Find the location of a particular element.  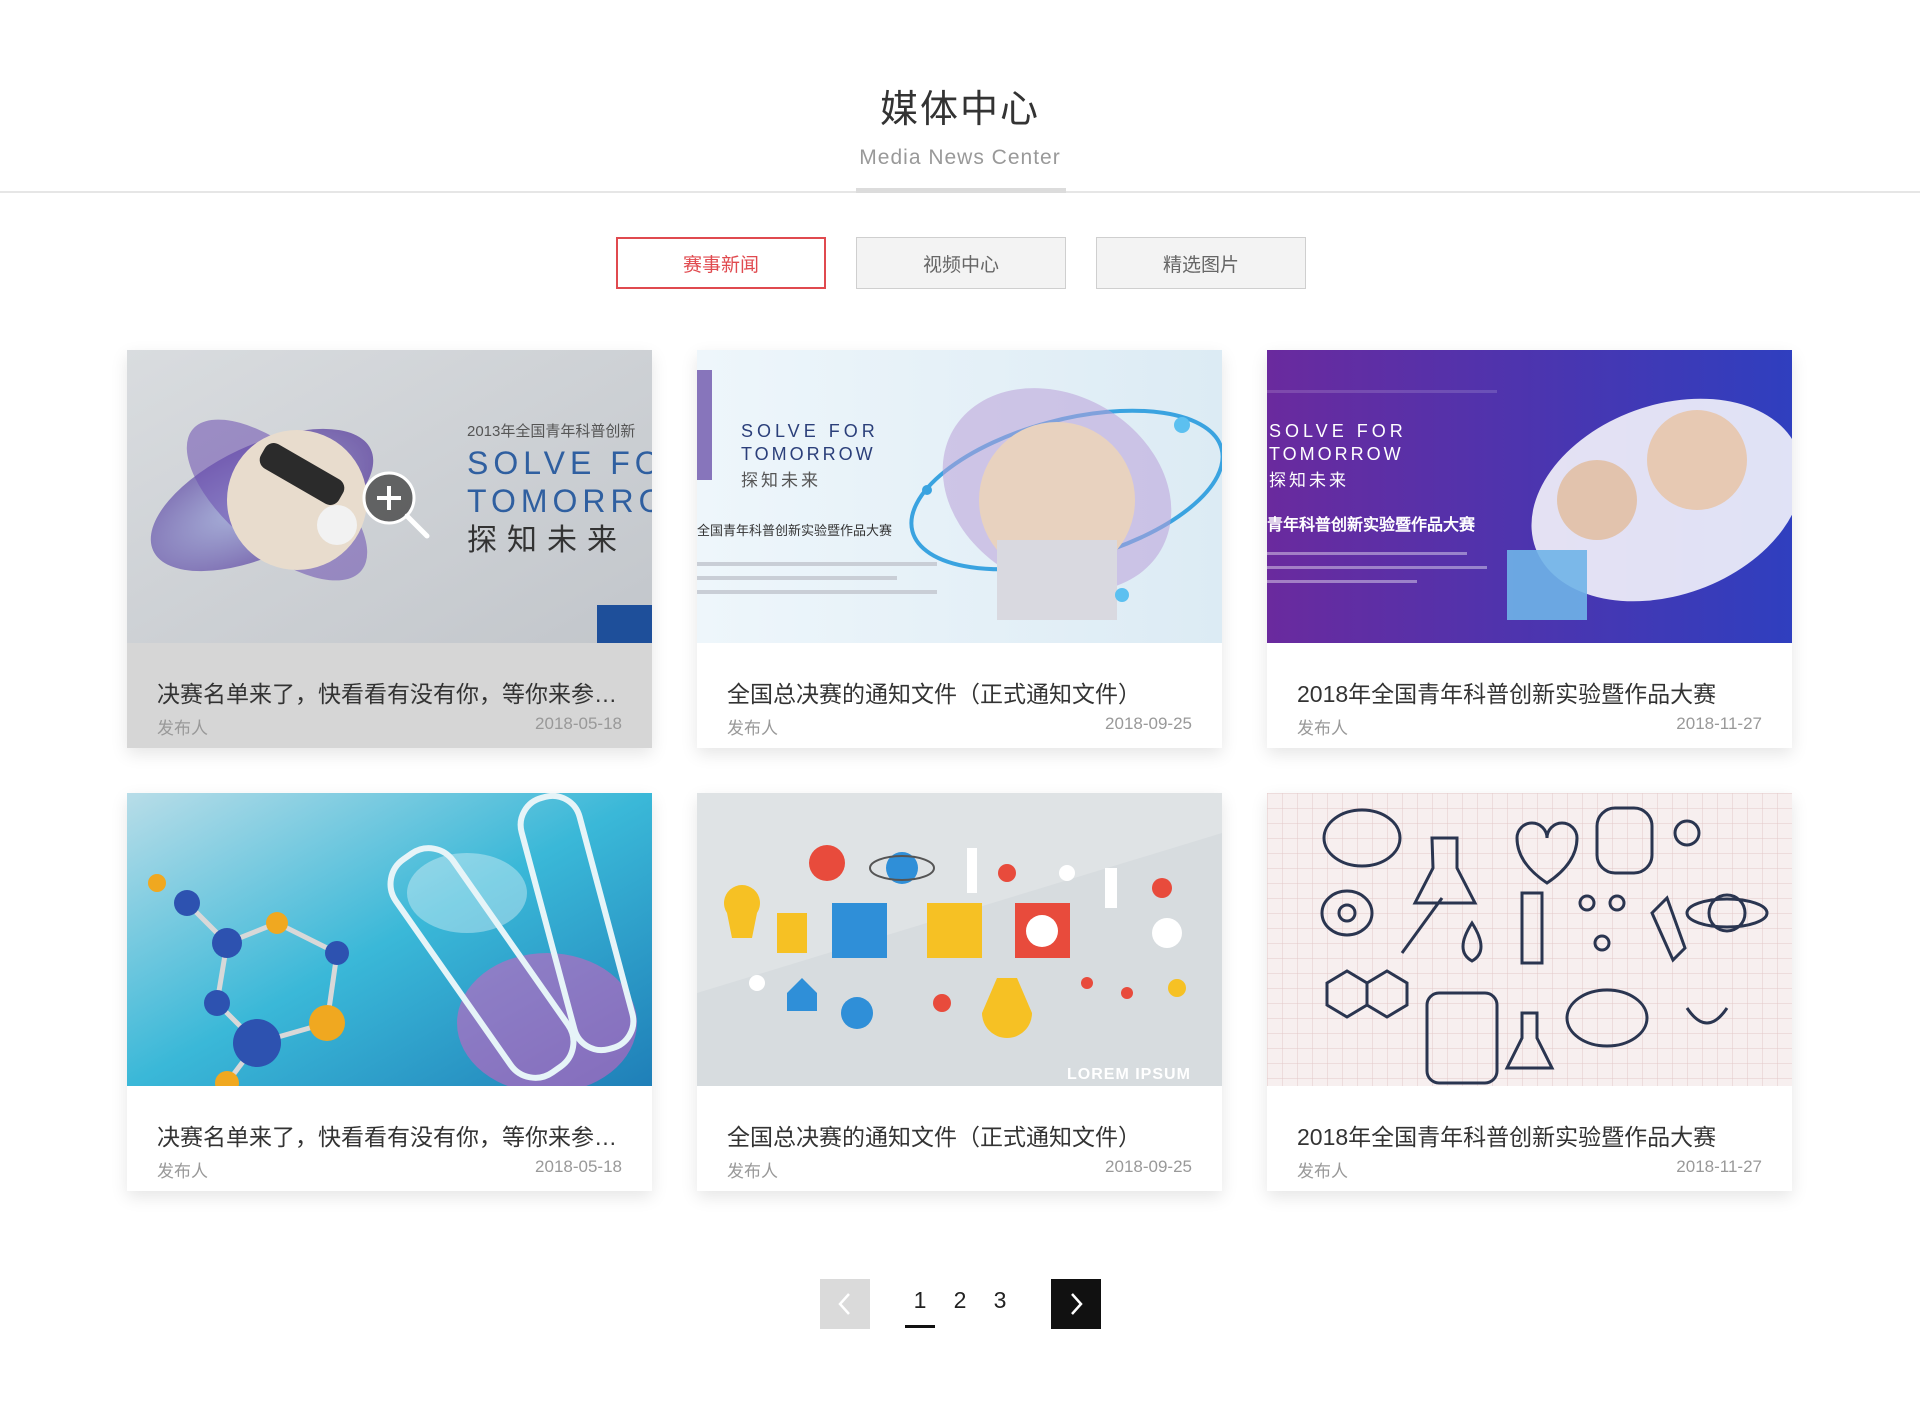

title-underline is located at coordinates (961, 190).